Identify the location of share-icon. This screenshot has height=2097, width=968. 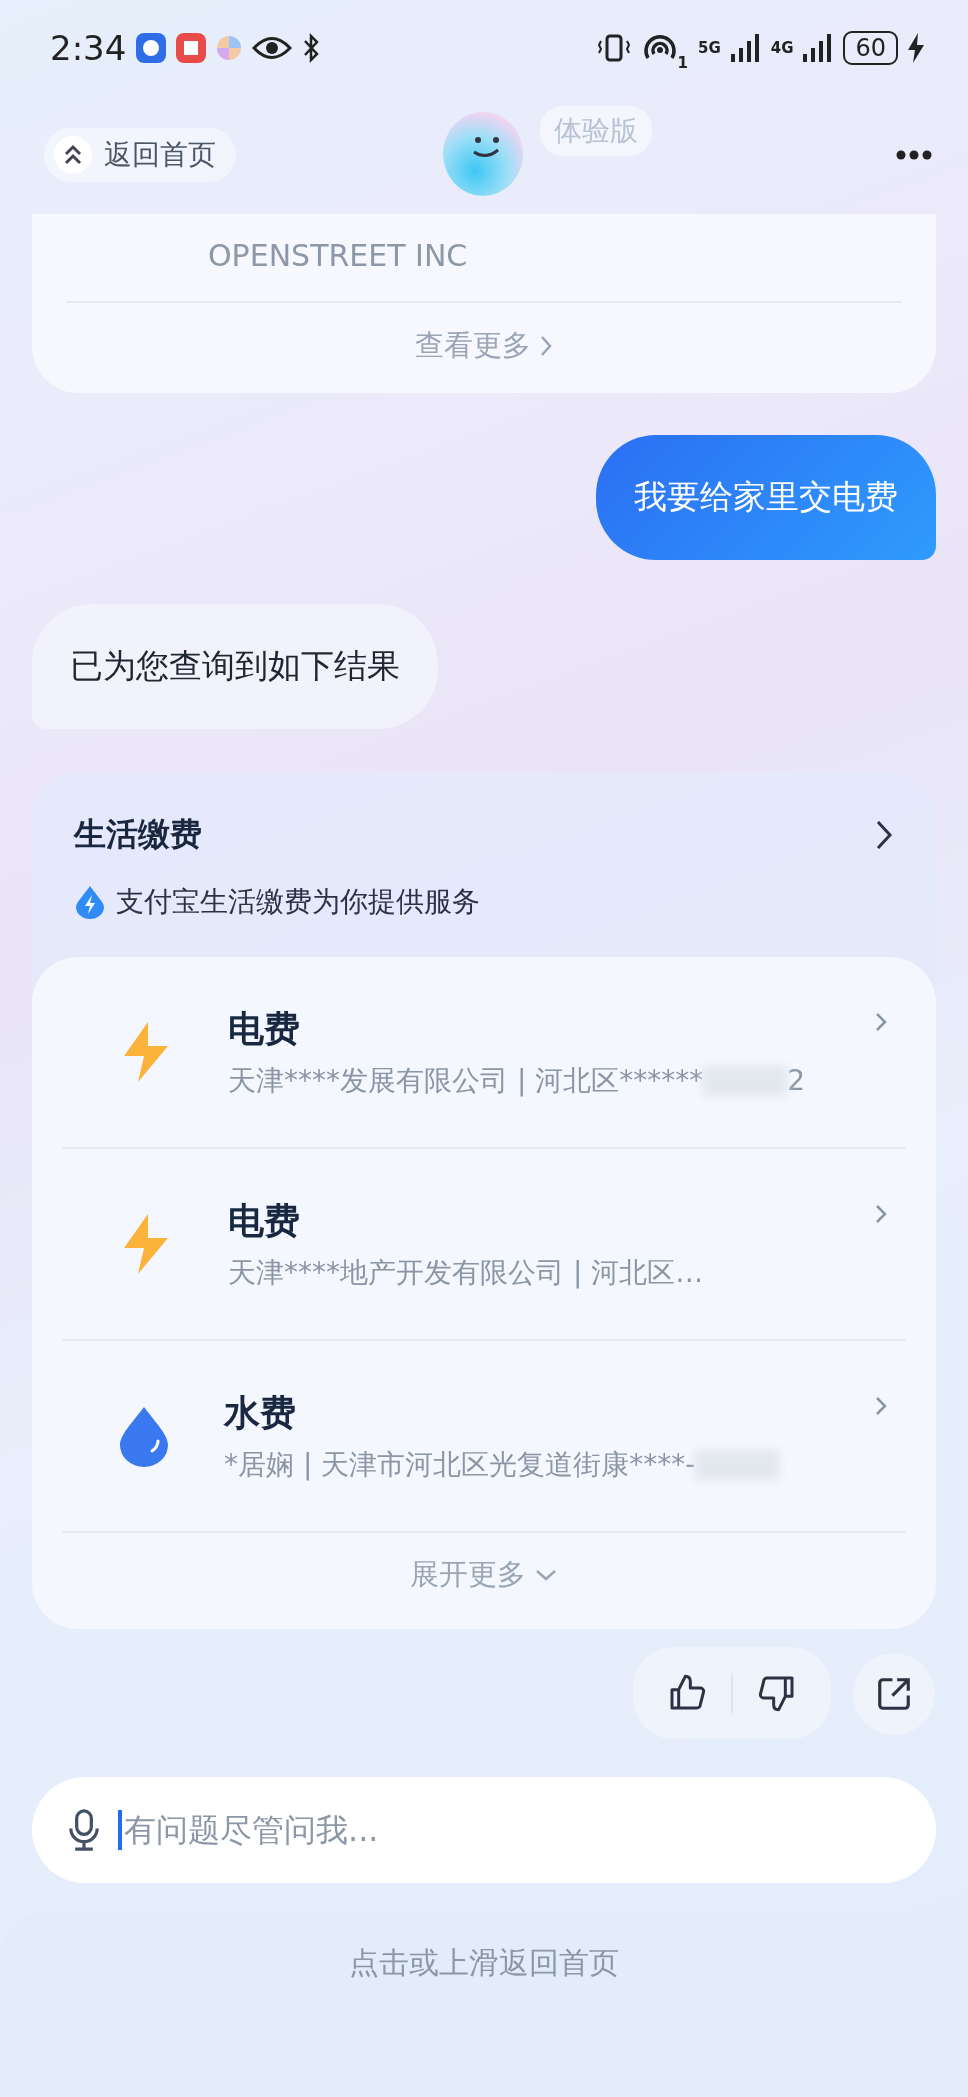
(894, 1694).